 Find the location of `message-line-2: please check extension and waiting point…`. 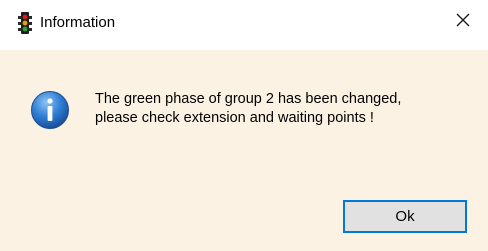

message-line-2: please check extension and waiting point… is located at coordinates (234, 118).